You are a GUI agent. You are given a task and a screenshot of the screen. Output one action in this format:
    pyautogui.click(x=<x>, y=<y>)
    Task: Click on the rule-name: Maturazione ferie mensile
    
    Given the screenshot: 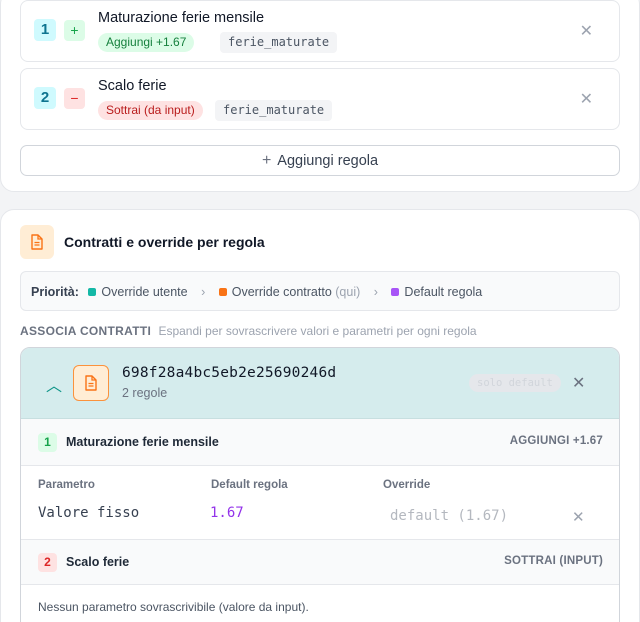 What is the action you would take?
    pyautogui.click(x=181, y=18)
    